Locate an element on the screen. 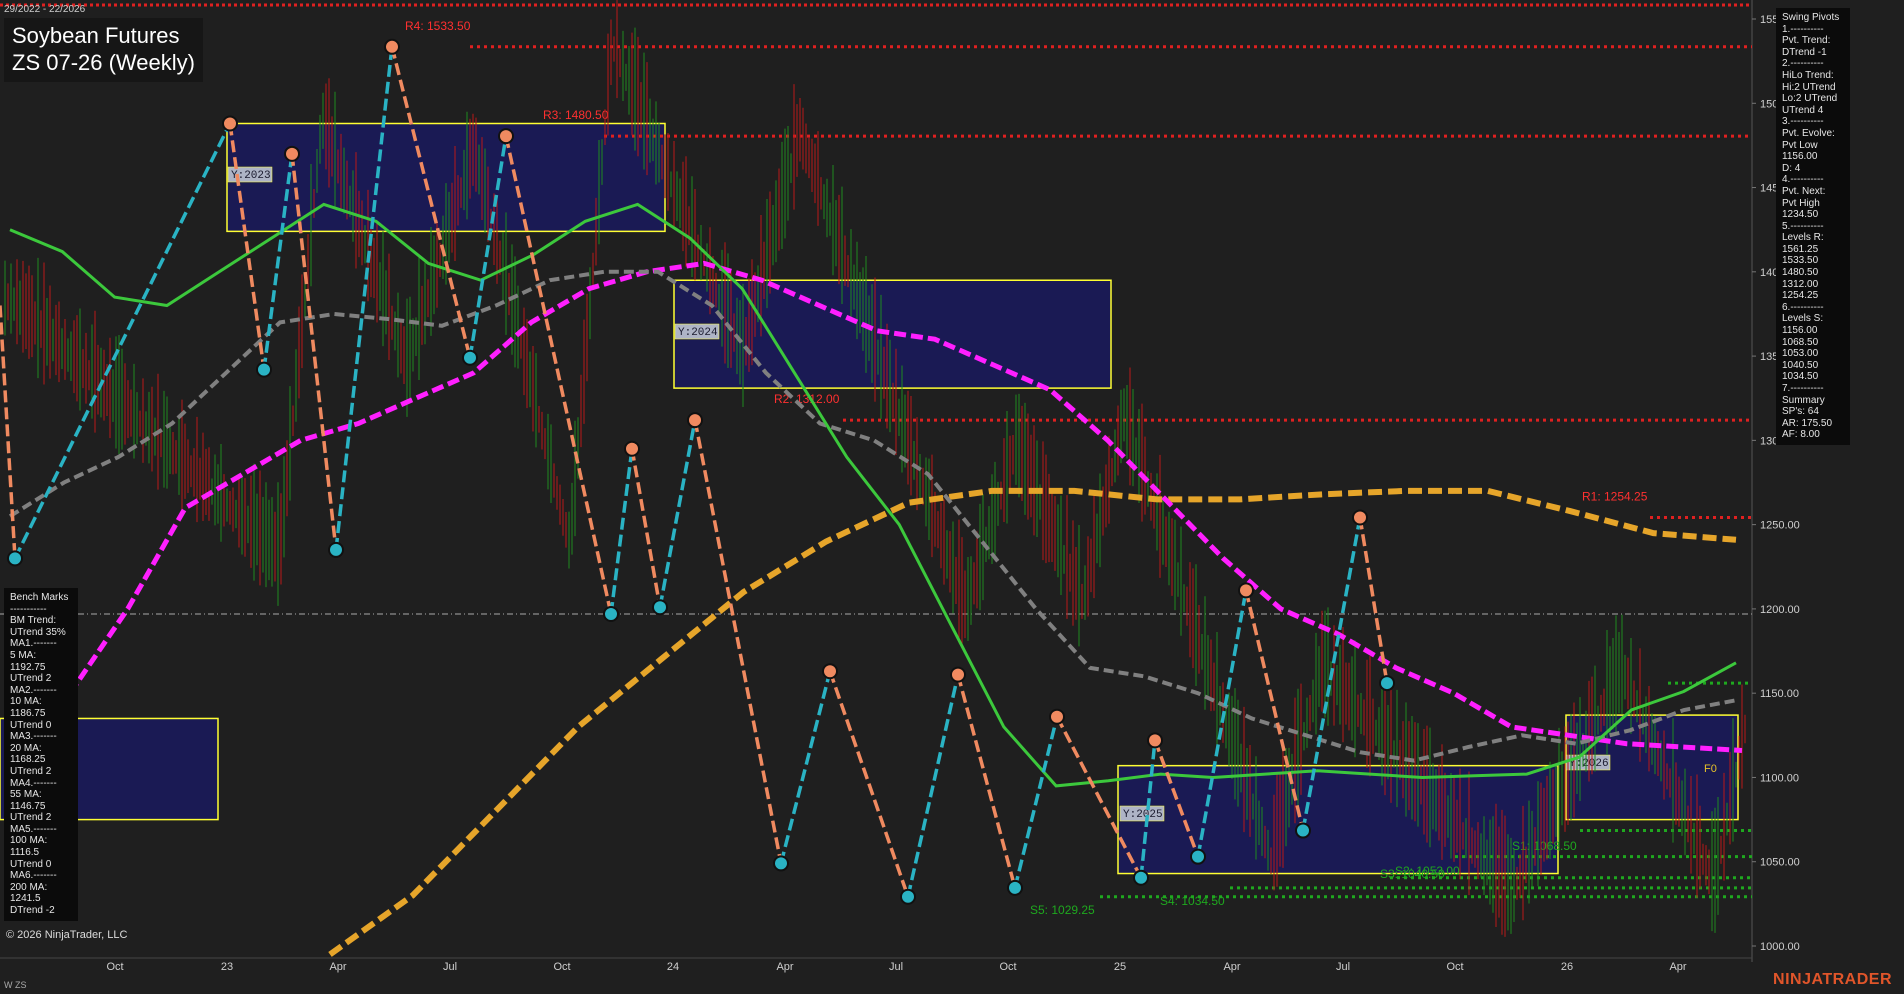 The width and height of the screenshot is (1904, 994). y-tick-label: 1200.00 is located at coordinates (1780, 610).